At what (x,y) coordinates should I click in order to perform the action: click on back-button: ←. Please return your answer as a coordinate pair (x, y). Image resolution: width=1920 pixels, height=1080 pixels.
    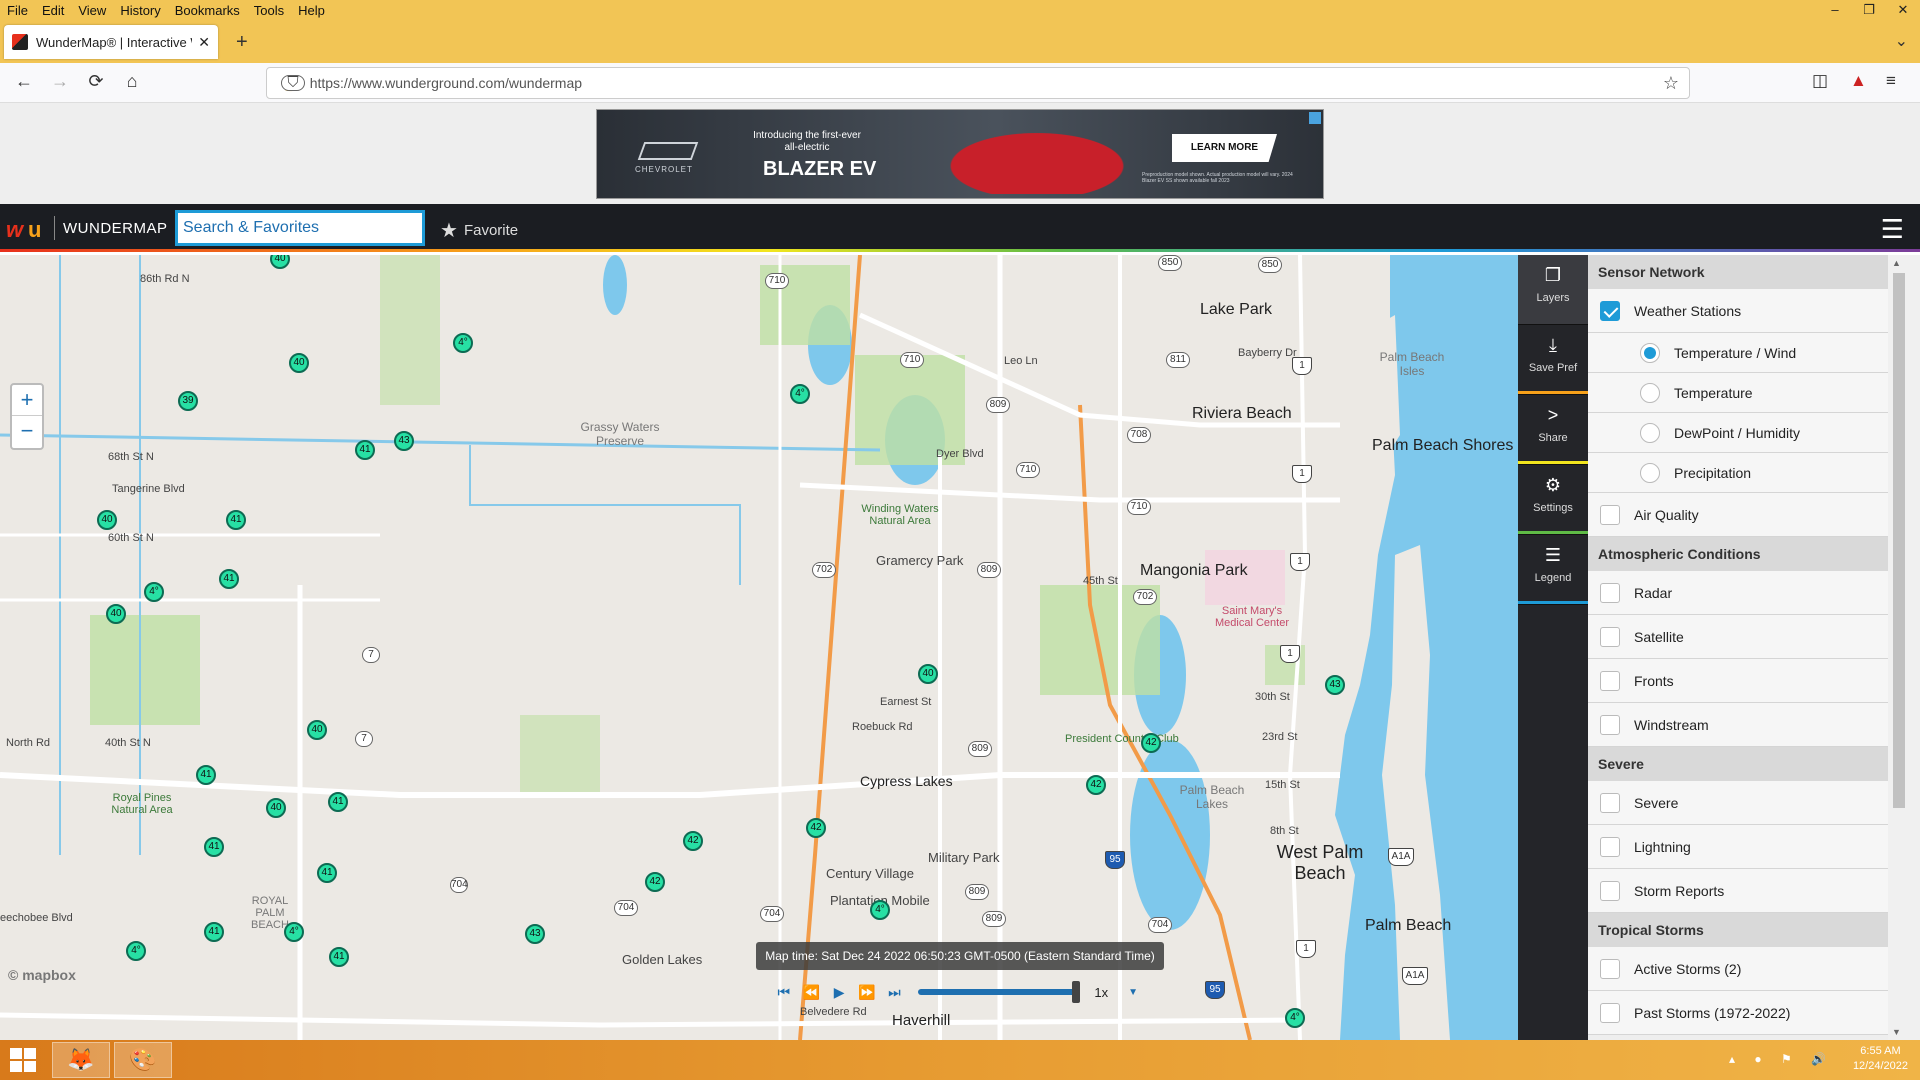
    Looking at the image, I should click on (24, 81).